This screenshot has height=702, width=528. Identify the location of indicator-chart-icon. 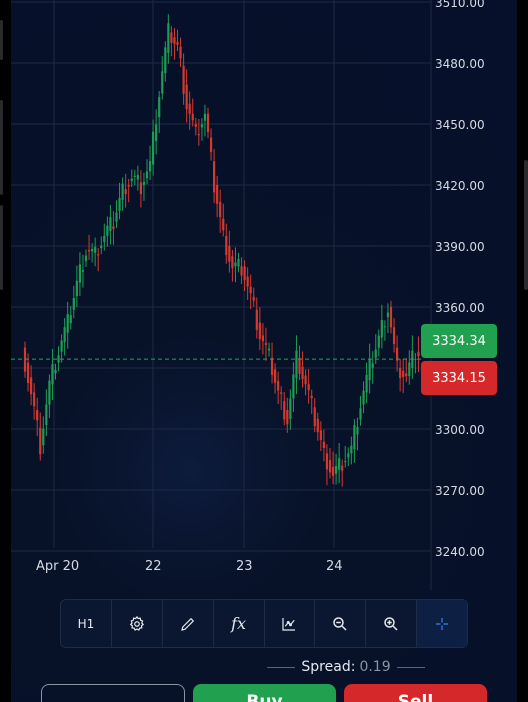
(289, 624).